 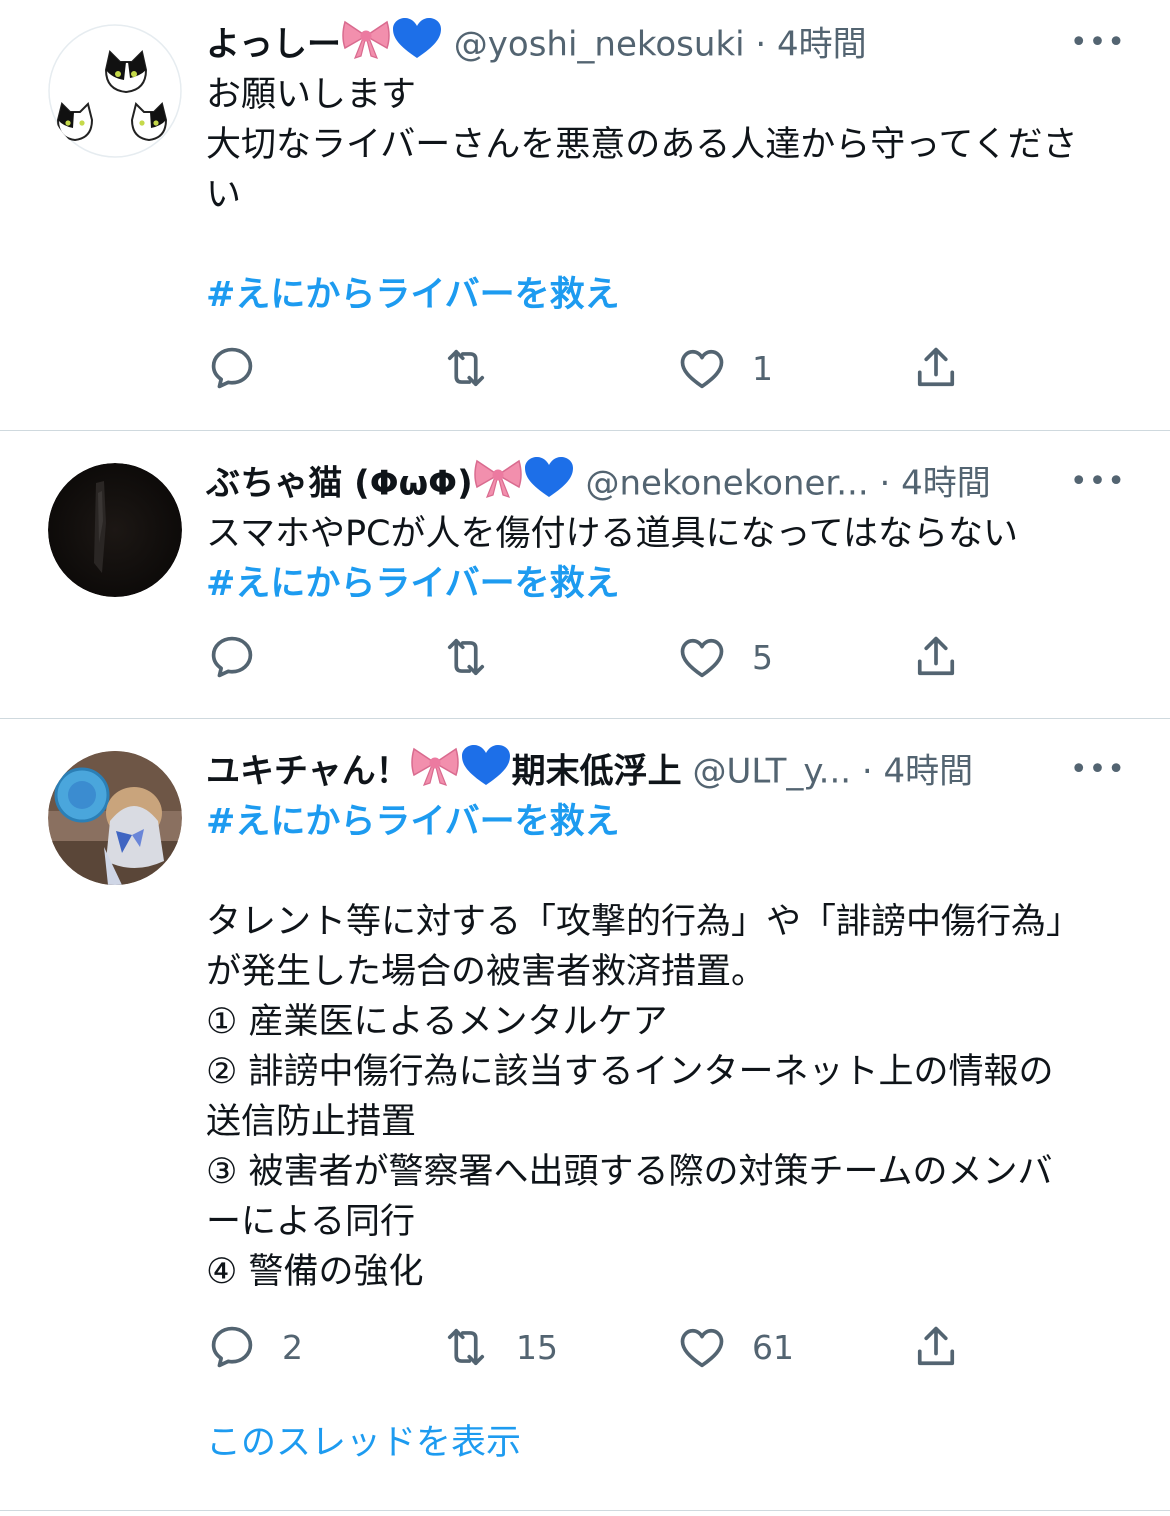 I want to click on tweet-header: ユキチャん！ 期末低浮上 @ULT_y... · 4時間 •••, so click(x=666, y=770).